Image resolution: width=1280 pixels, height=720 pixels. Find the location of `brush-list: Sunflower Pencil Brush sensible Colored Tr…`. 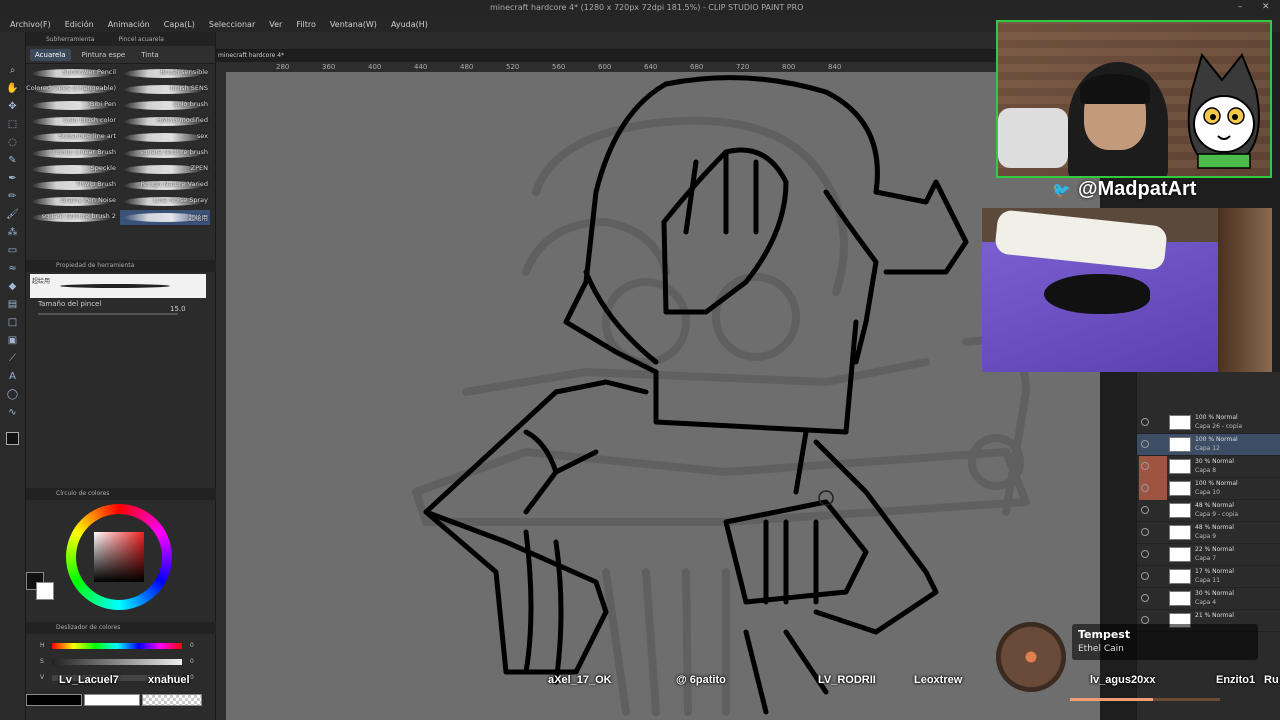

brush-list: Sunflower Pencil Brush sensible Colored Tr… is located at coordinates (120, 147).